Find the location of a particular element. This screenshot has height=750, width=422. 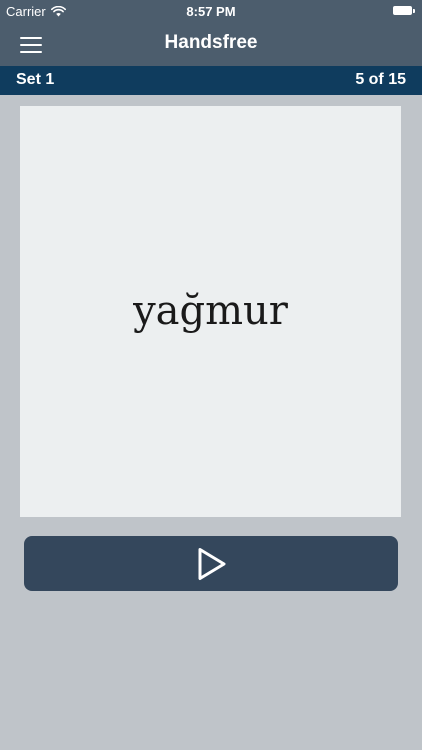

page-title: Handsfree is located at coordinates (211, 42).